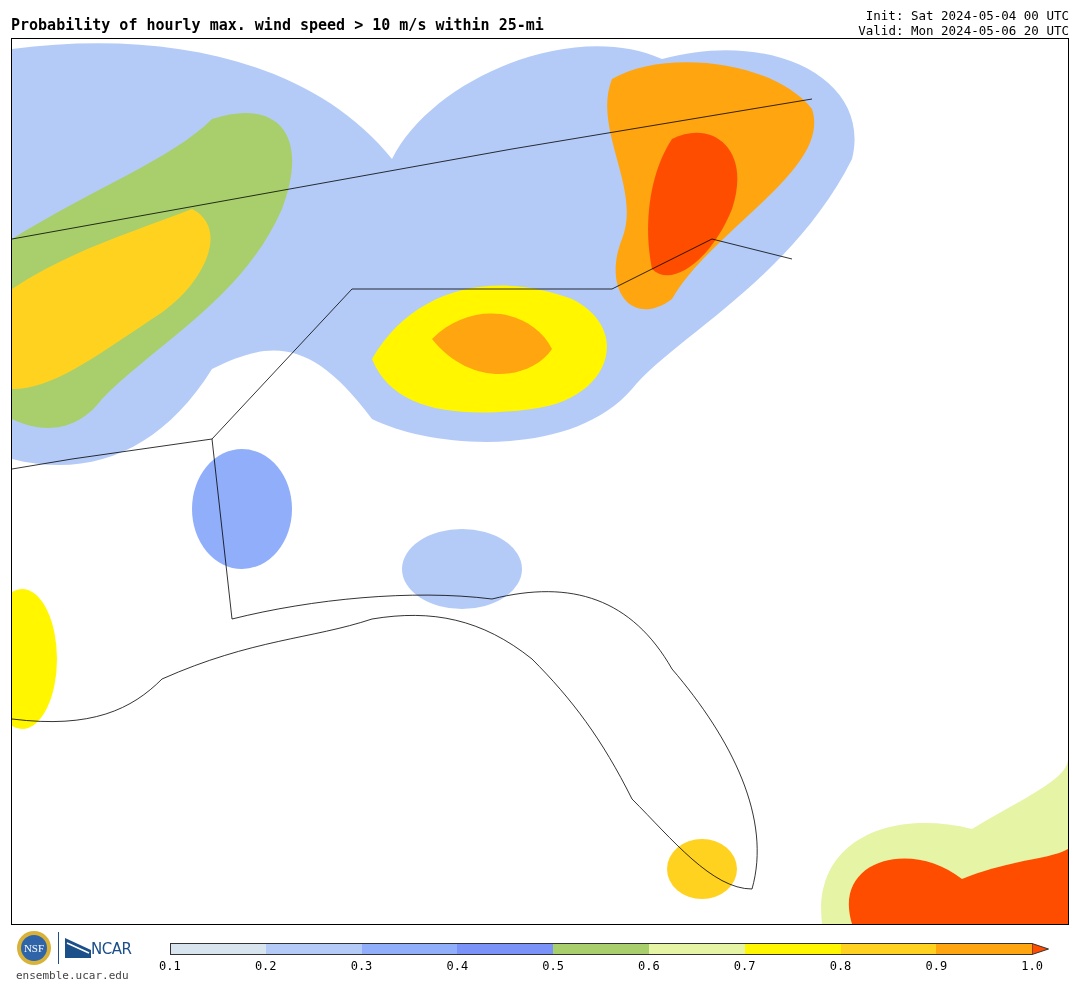 The width and height of the screenshot is (1080, 988). What do you see at coordinates (72, 975) in the screenshot?
I see `website-url: ensemble.ucar.edu` at bounding box center [72, 975].